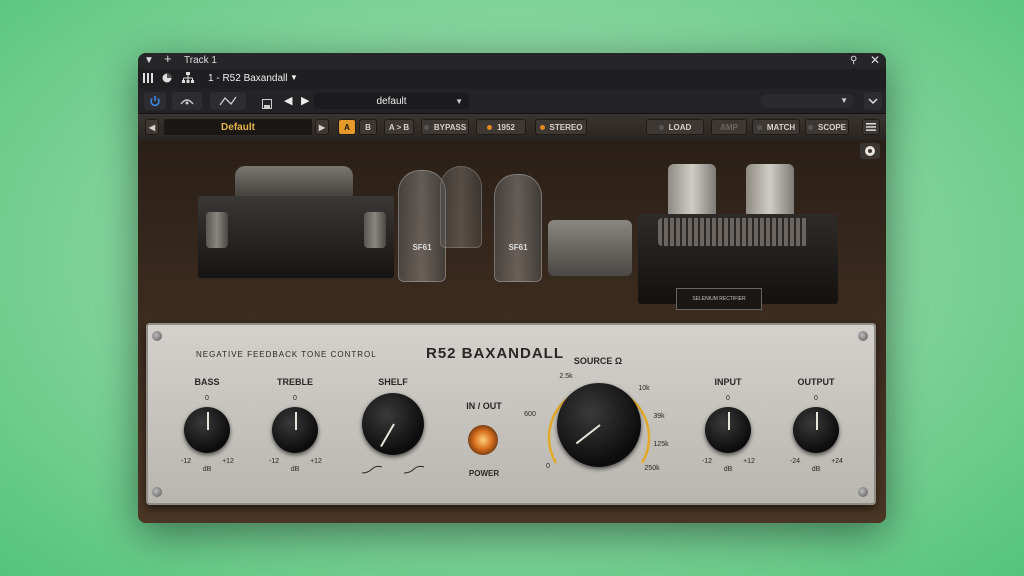  Describe the element at coordinates (288, 100) in the screenshot. I see `previous-preset-icon: ◀` at that location.